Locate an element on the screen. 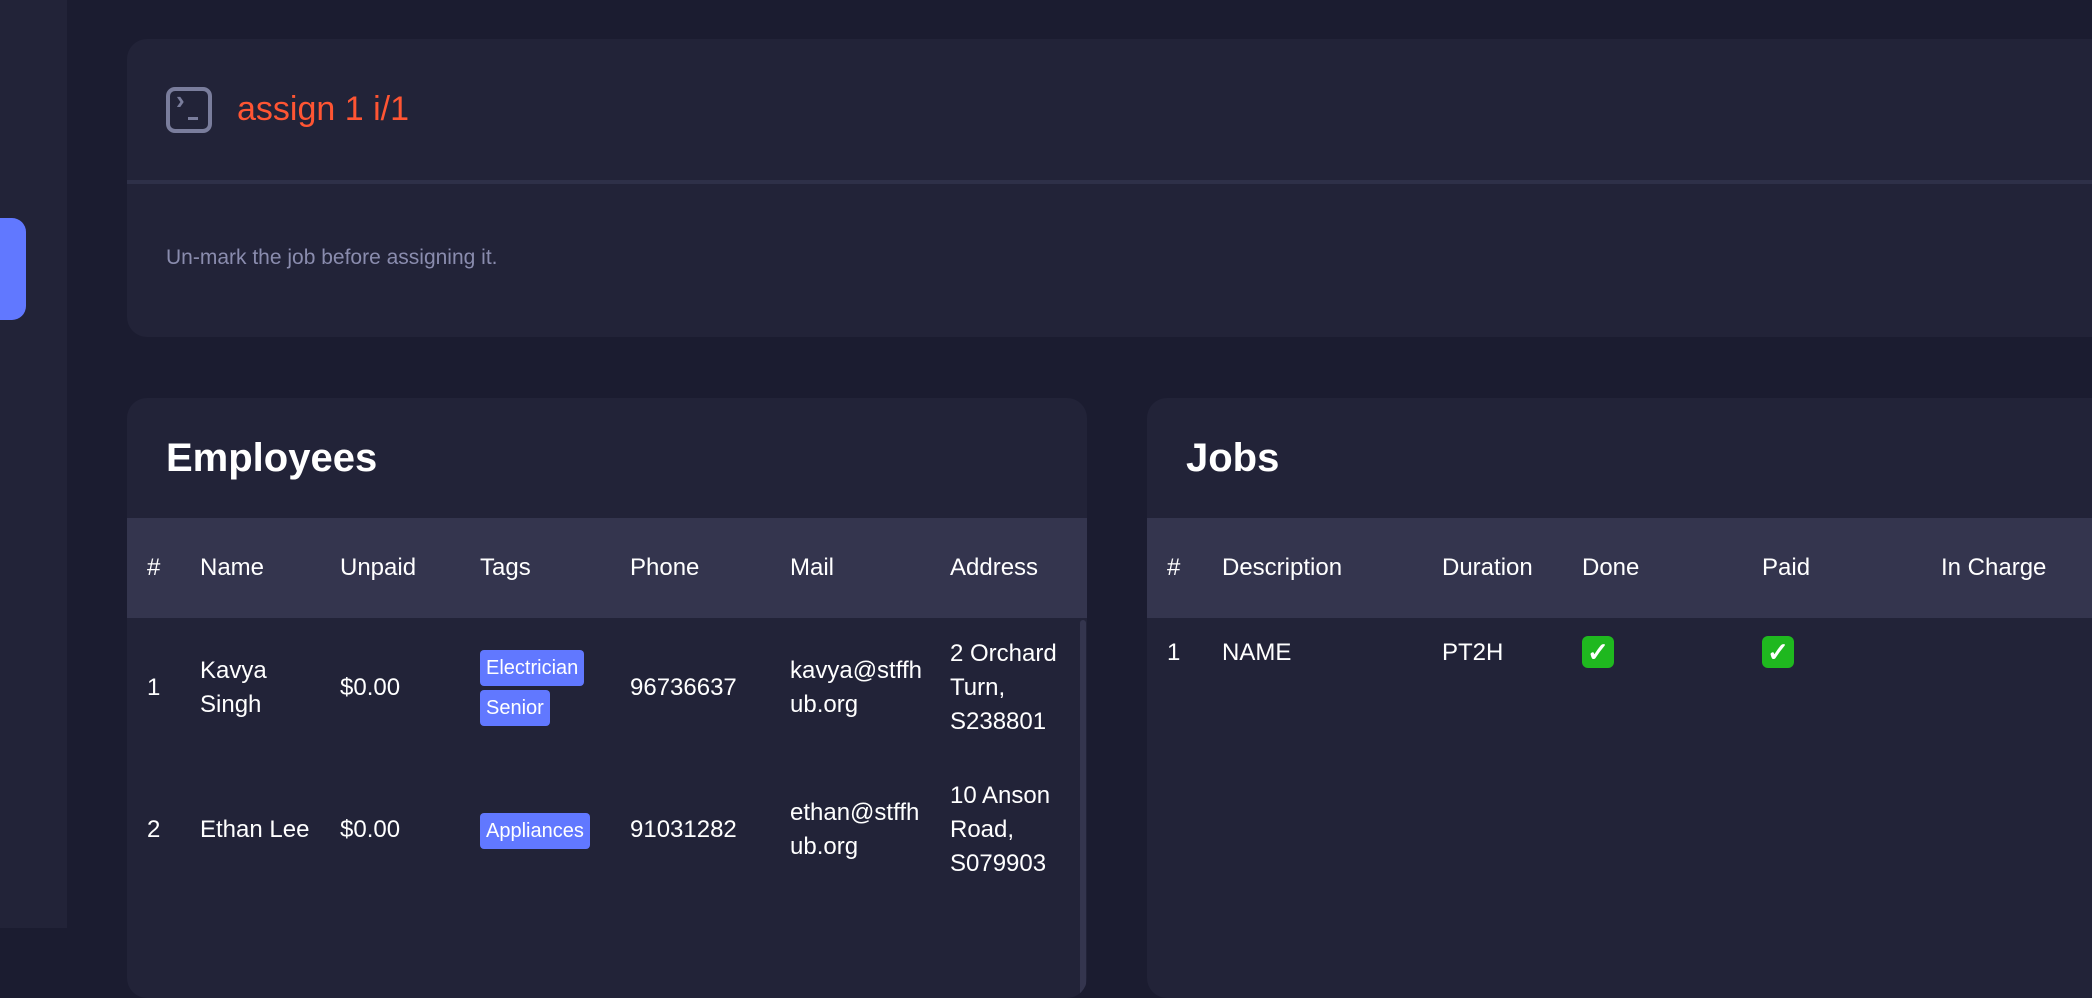  cell-paid: ✓ is located at coordinates (1778, 653).